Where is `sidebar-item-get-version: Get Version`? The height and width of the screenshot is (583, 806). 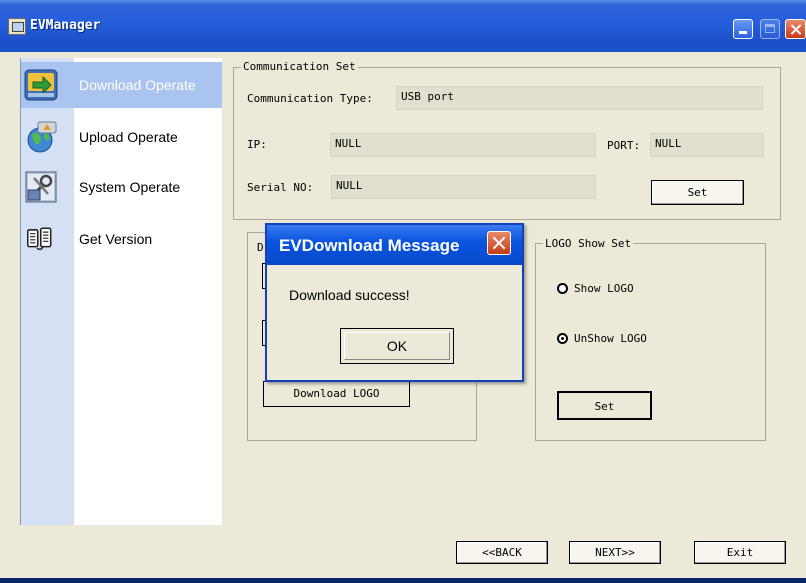
sidebar-item-get-version: Get Version is located at coordinates (121, 239).